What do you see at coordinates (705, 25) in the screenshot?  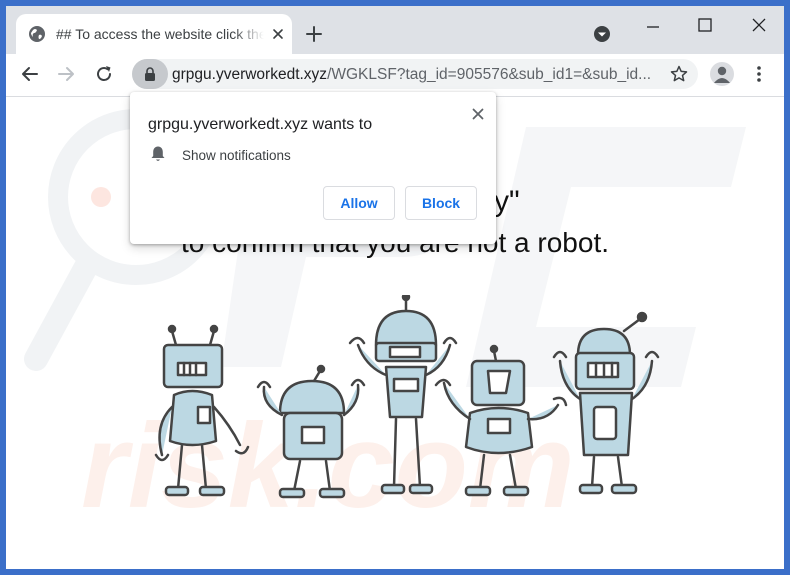 I see `maximize-icon` at bounding box center [705, 25].